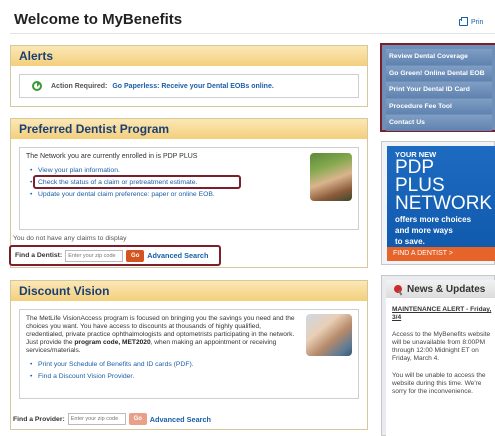 Image resolution: width=495 pixels, height=436 pixels. What do you see at coordinates (424, 230) in the screenshot?
I see `ad-line-5: and more ways` at bounding box center [424, 230].